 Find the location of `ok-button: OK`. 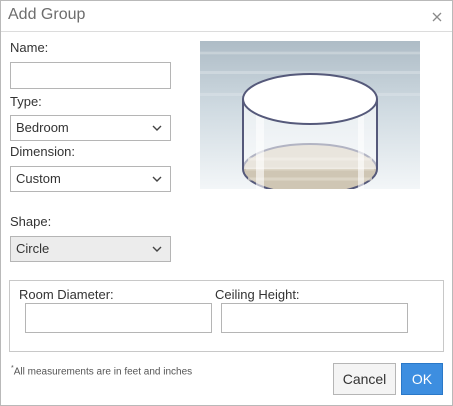

ok-button: OK is located at coordinates (422, 379).